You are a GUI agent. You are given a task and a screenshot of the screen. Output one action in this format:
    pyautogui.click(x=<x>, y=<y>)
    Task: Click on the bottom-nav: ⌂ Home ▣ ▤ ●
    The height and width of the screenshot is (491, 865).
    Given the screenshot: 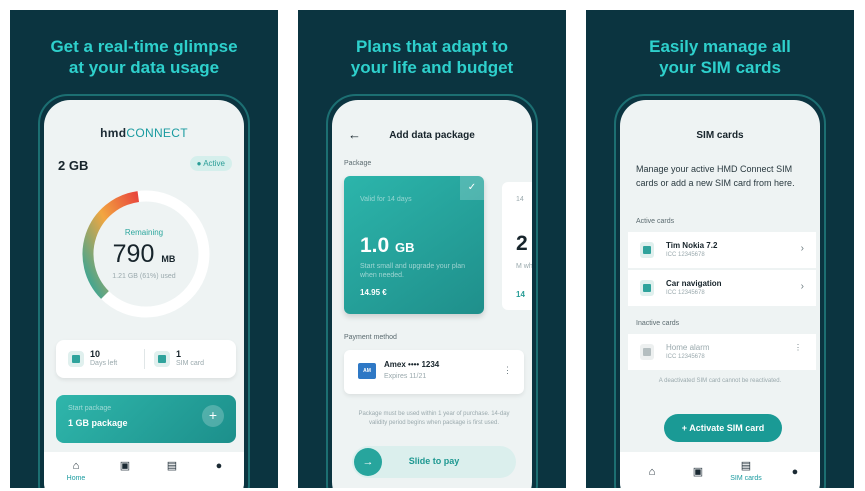 What is the action you would take?
    pyautogui.click(x=144, y=470)
    